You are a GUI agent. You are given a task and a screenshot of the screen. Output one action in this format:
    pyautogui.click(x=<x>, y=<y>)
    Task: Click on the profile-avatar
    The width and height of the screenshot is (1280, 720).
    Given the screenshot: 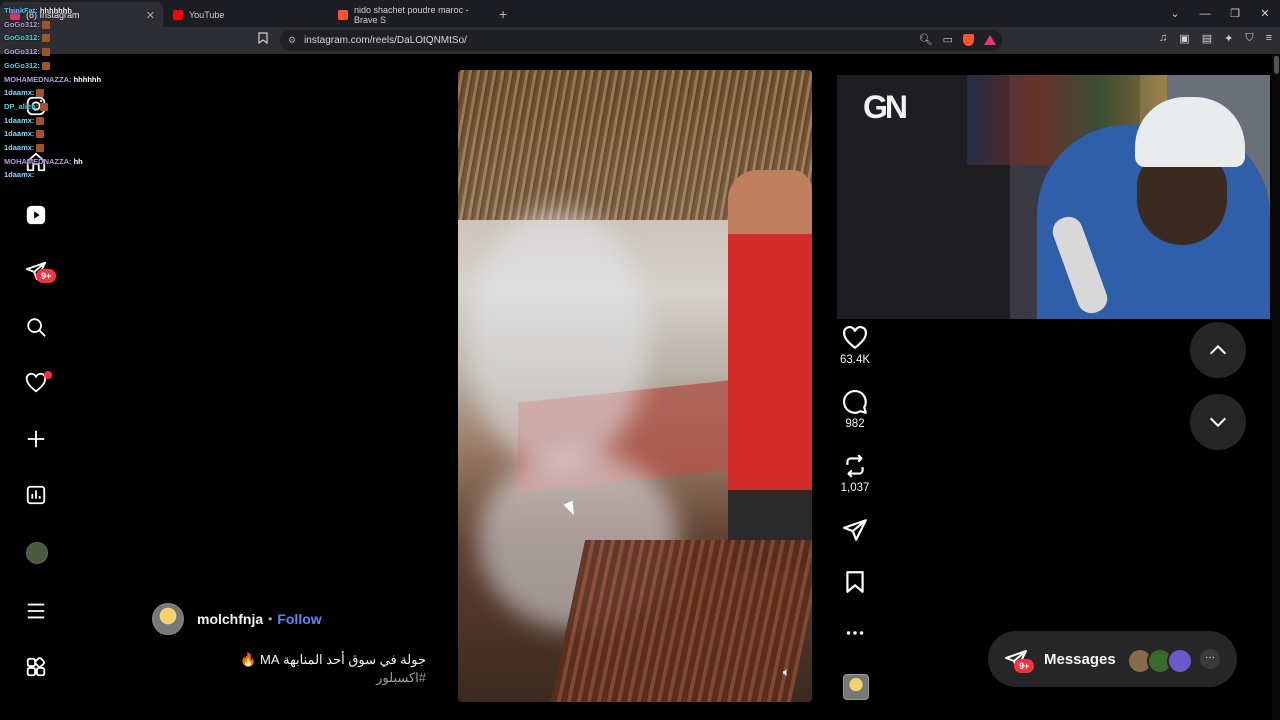 What is the action you would take?
    pyautogui.click(x=37, y=553)
    